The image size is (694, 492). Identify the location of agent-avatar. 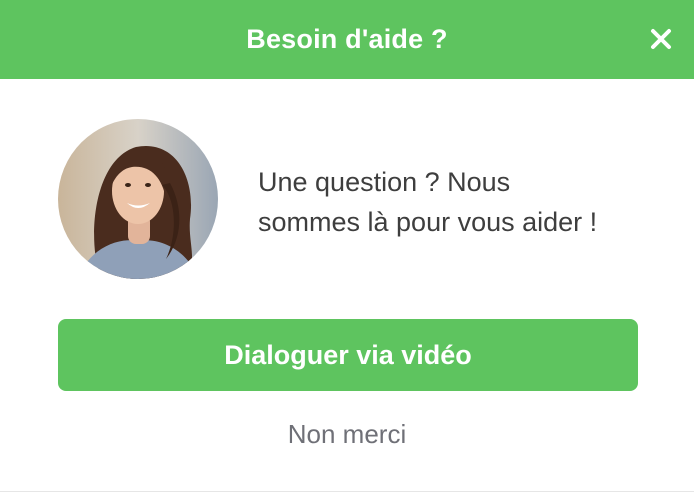
(138, 199).